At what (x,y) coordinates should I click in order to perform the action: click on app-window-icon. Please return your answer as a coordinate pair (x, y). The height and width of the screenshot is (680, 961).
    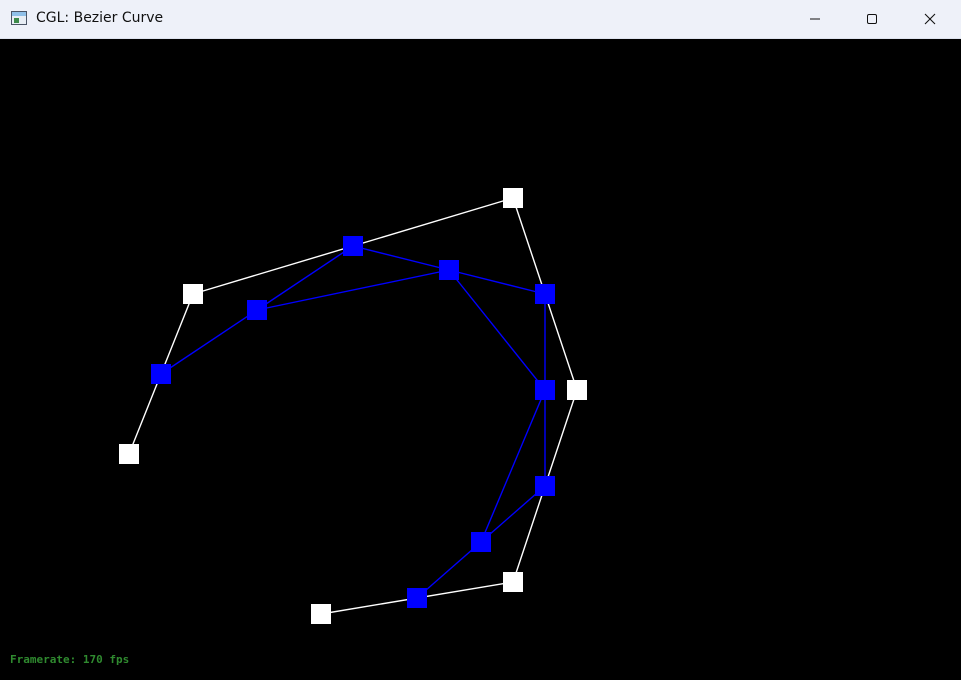
    Looking at the image, I should click on (19, 18).